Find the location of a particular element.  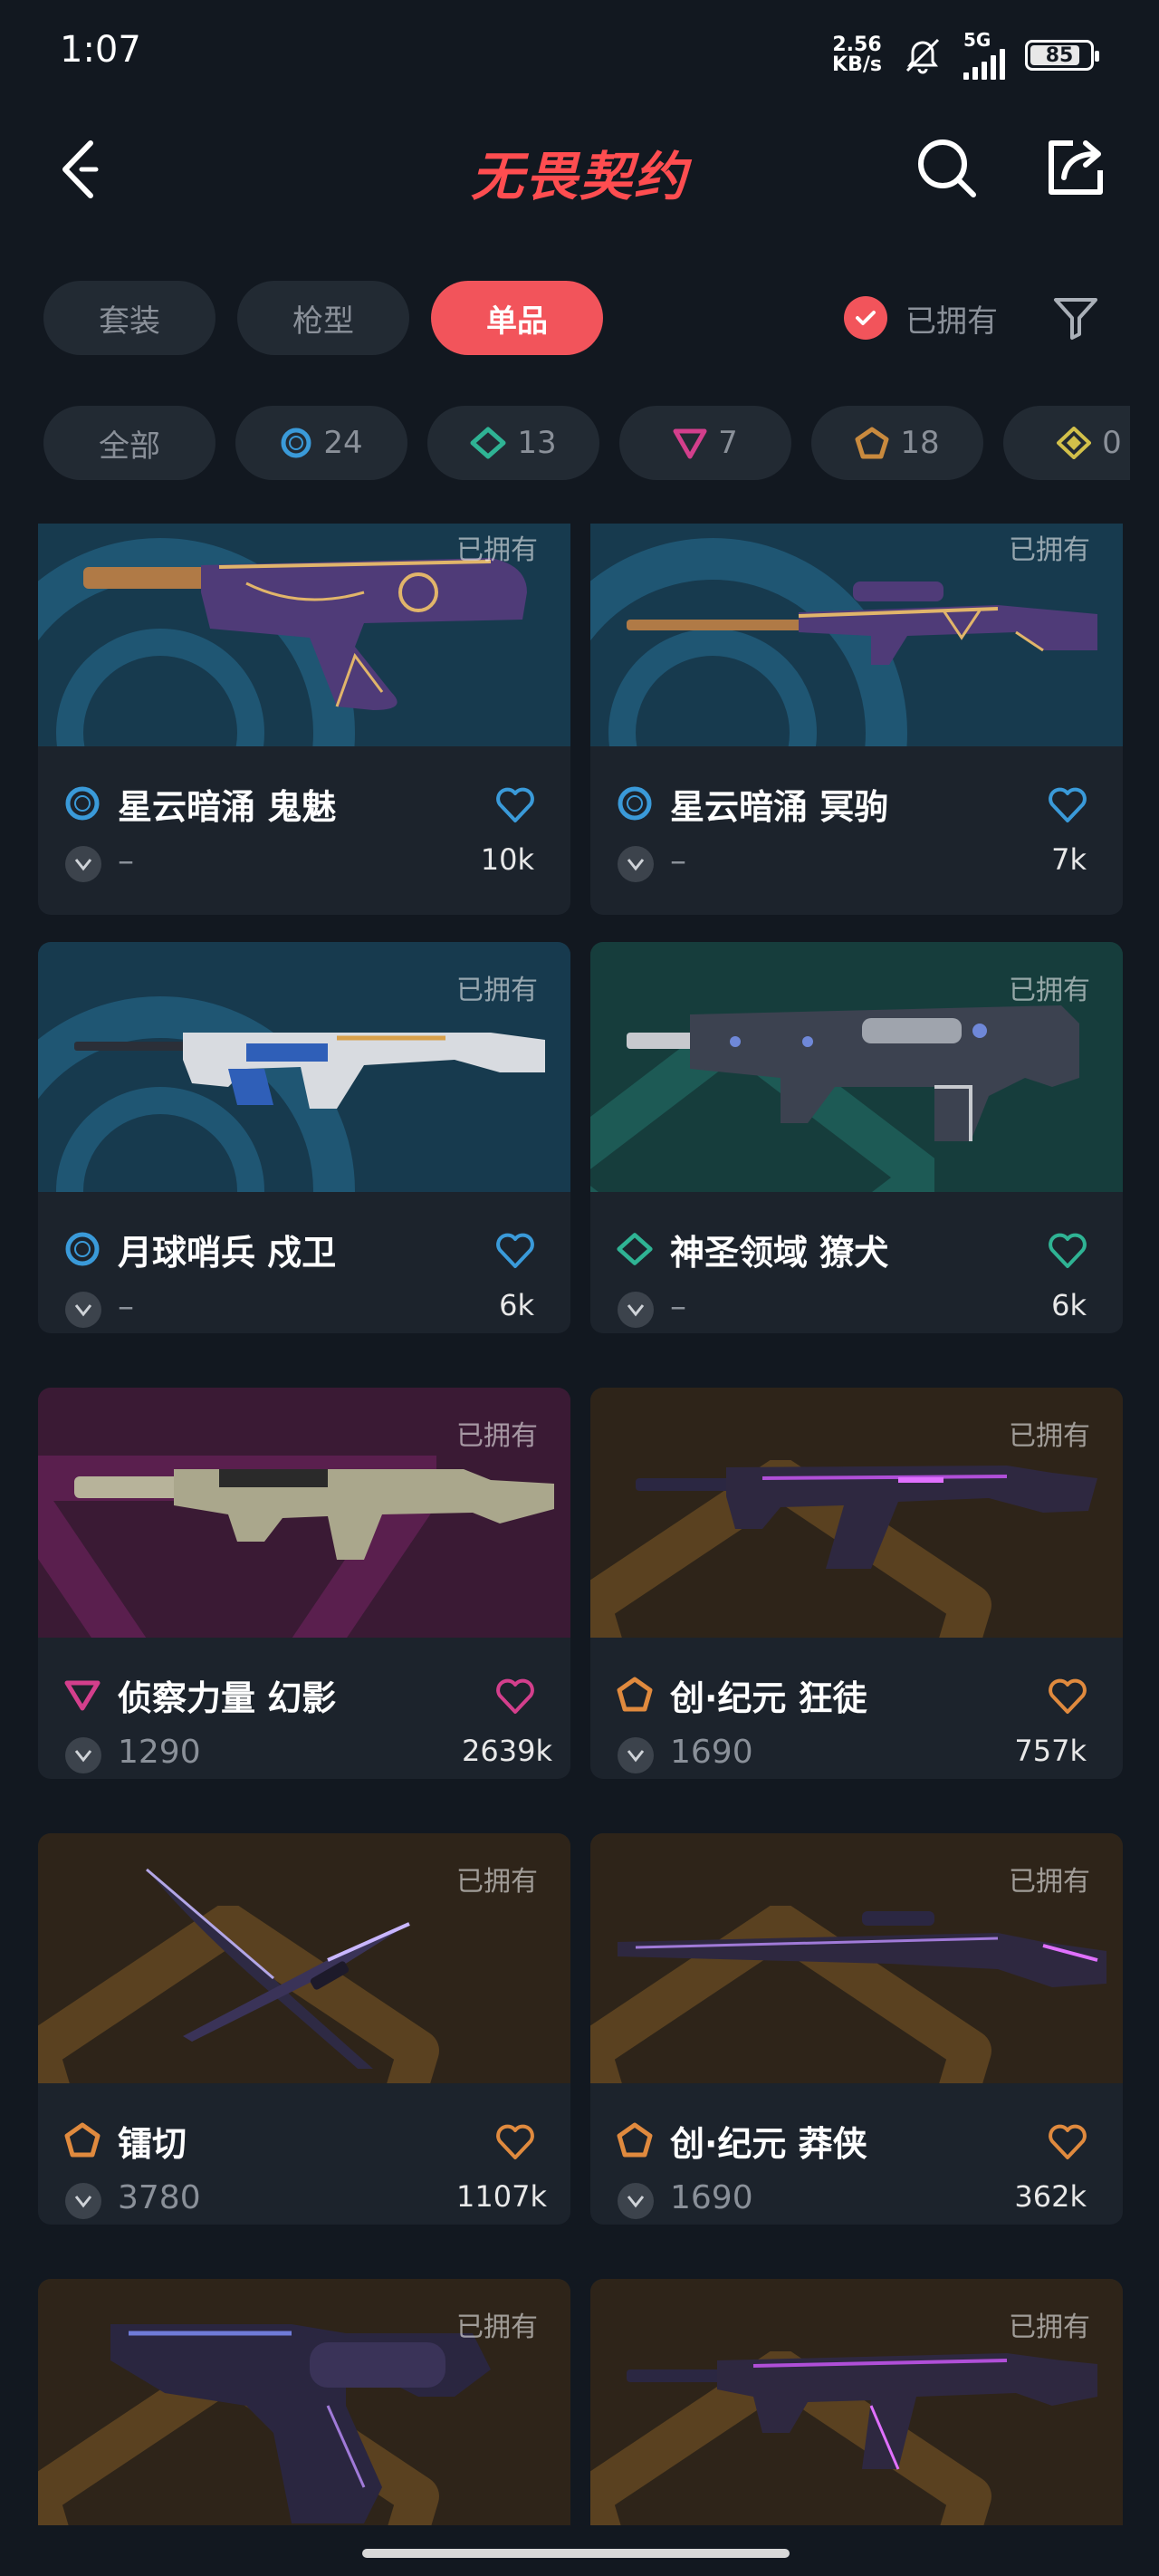

chip-exclusive-tier: 18 is located at coordinates (897, 443).